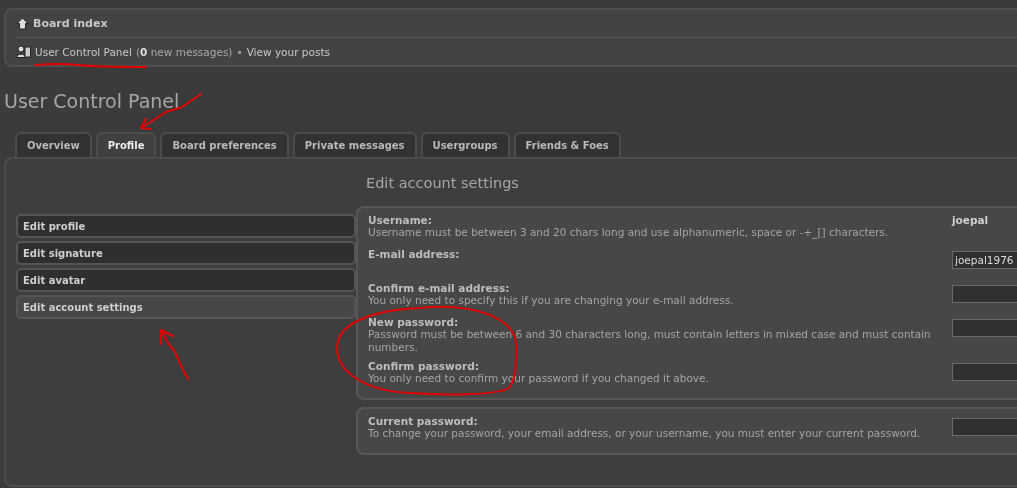 Image resolution: width=1017 pixels, height=488 pixels. Describe the element at coordinates (414, 322) in the screenshot. I see `field-label: New password:` at that location.